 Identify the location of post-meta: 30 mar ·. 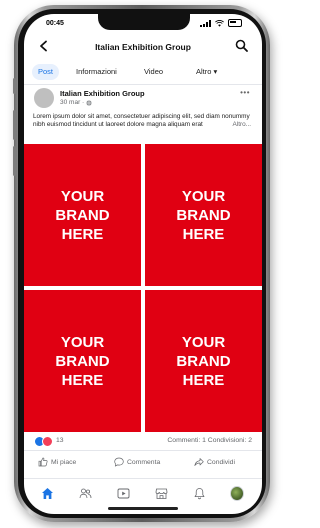
(76, 102).